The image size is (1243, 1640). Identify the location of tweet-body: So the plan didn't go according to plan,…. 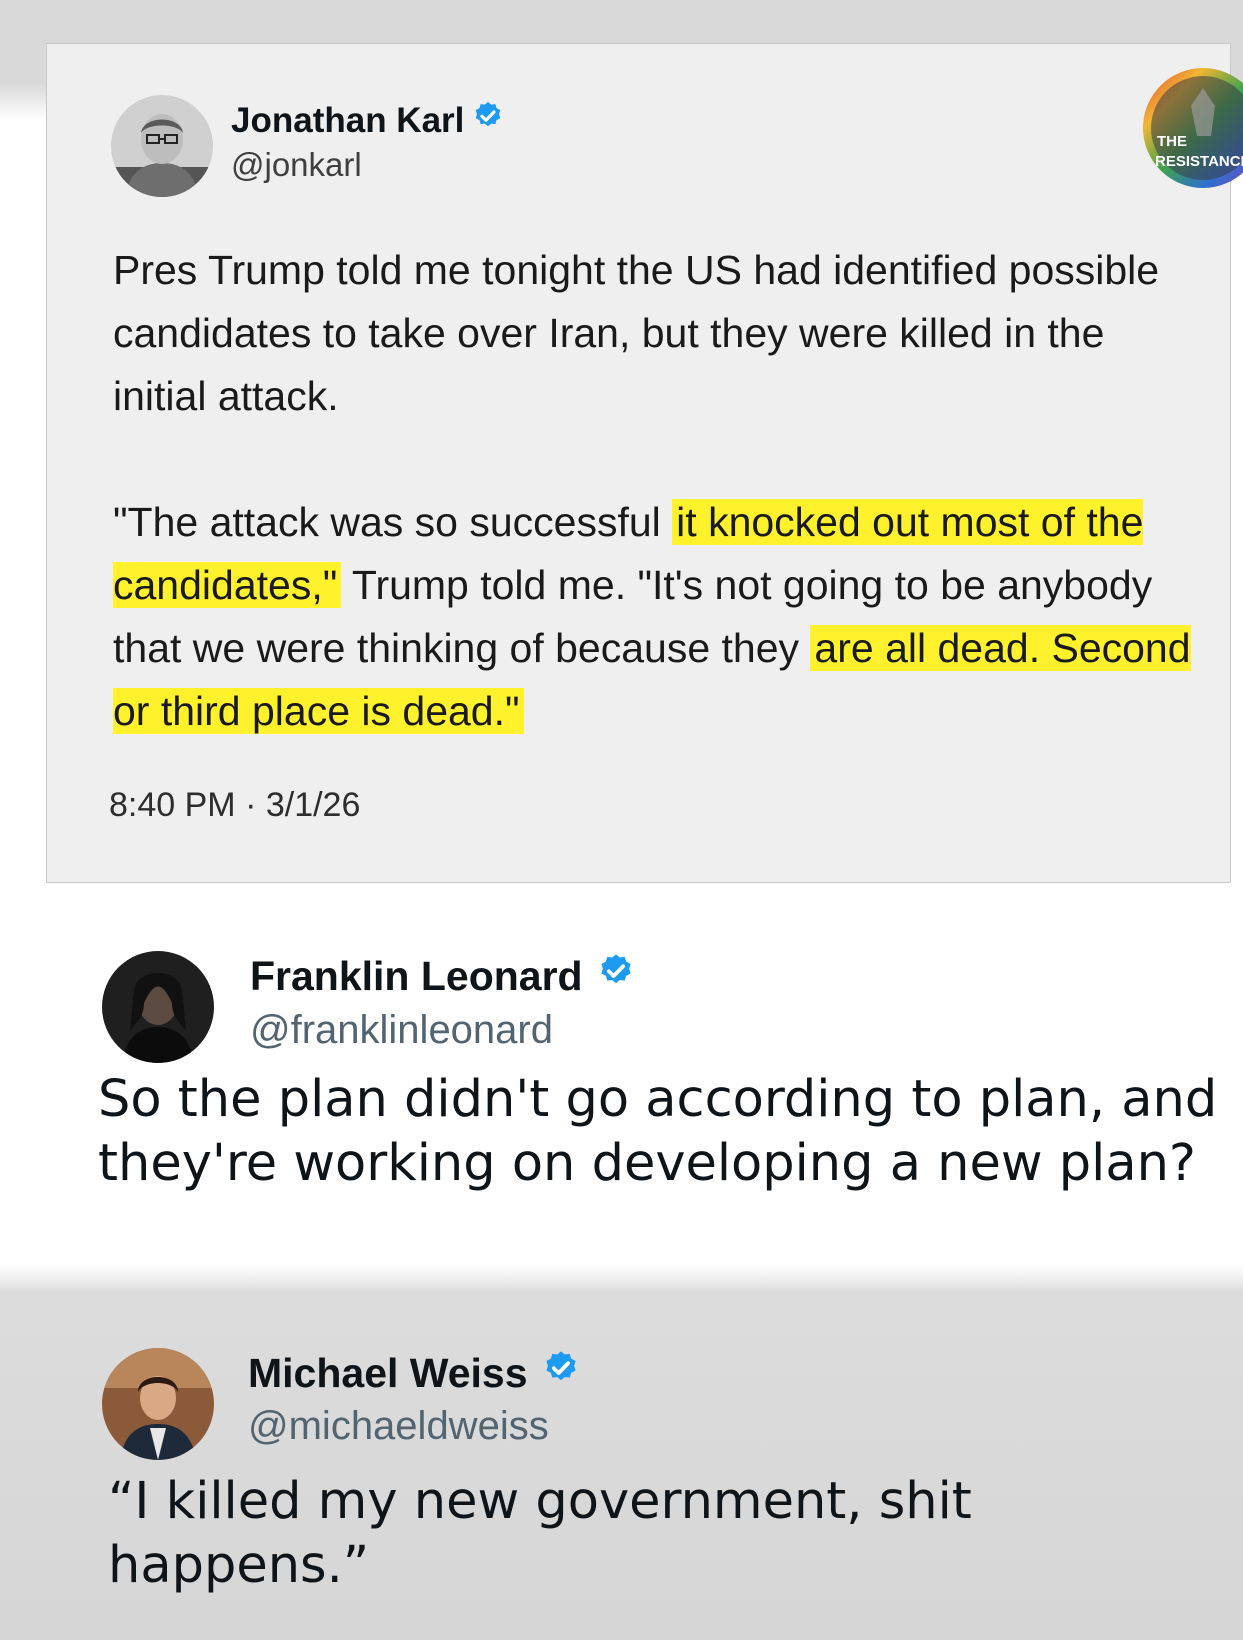
(658, 1131).